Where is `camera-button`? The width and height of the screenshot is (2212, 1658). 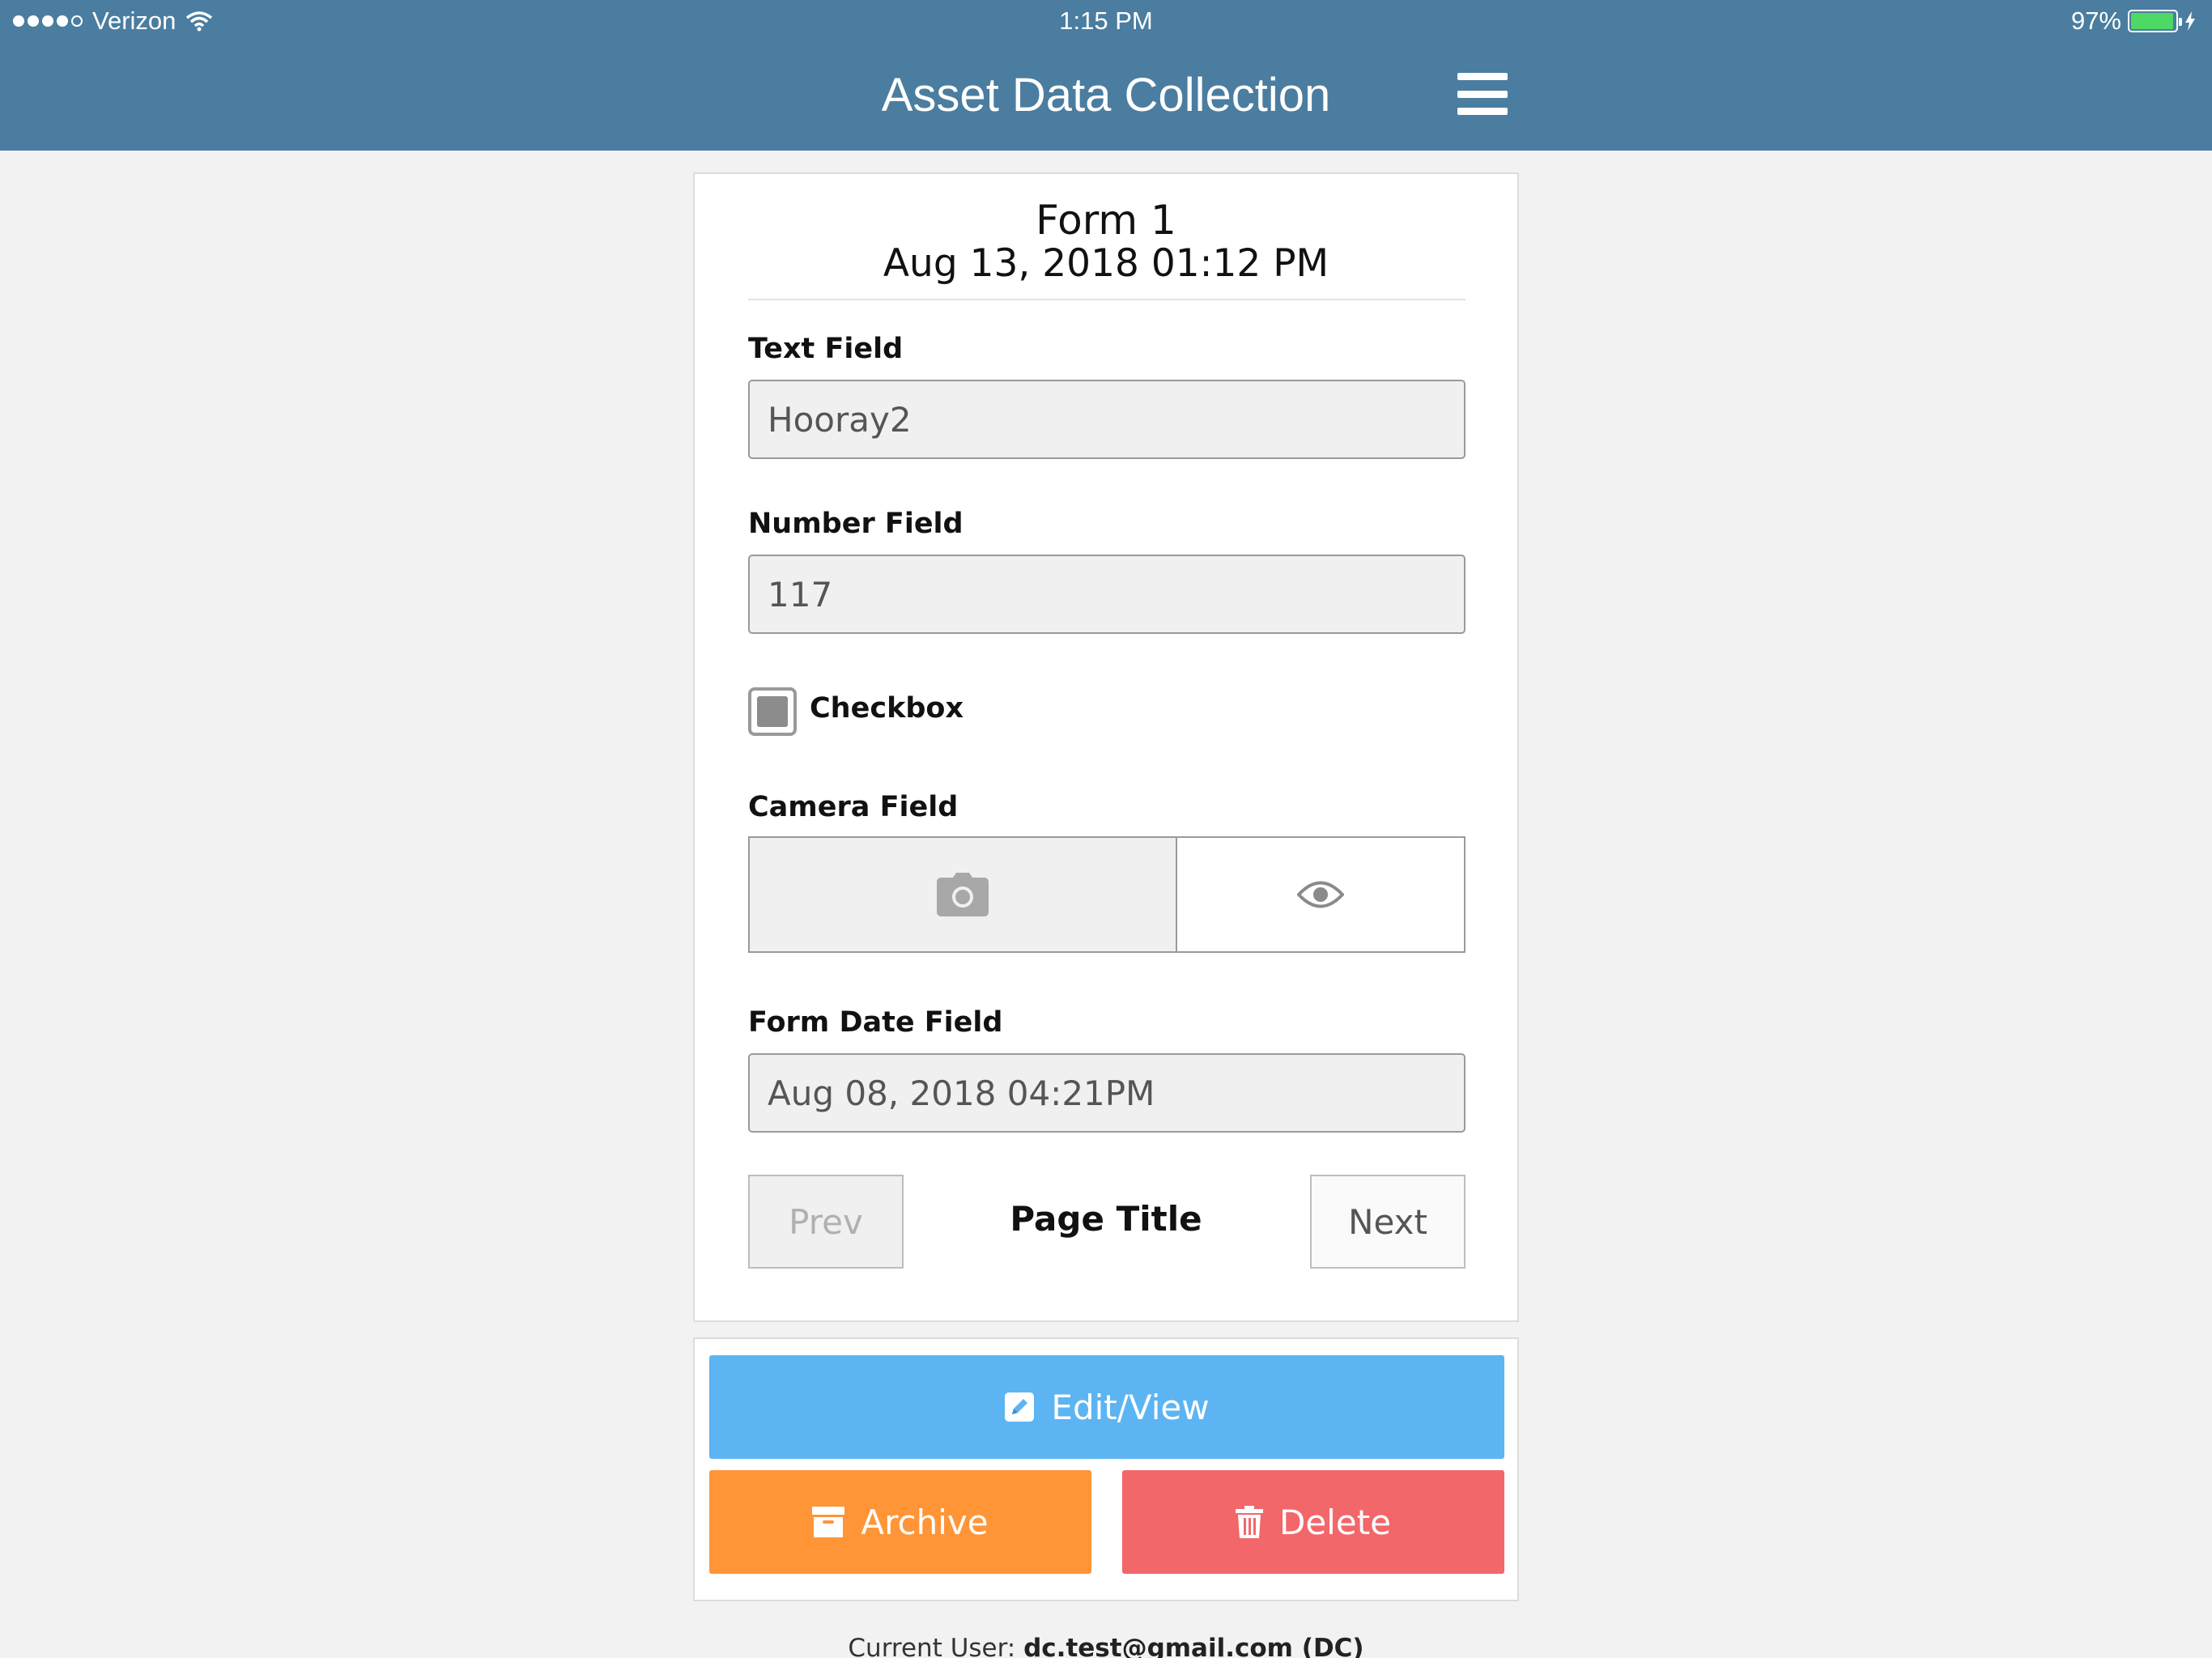
camera-button is located at coordinates (964, 894).